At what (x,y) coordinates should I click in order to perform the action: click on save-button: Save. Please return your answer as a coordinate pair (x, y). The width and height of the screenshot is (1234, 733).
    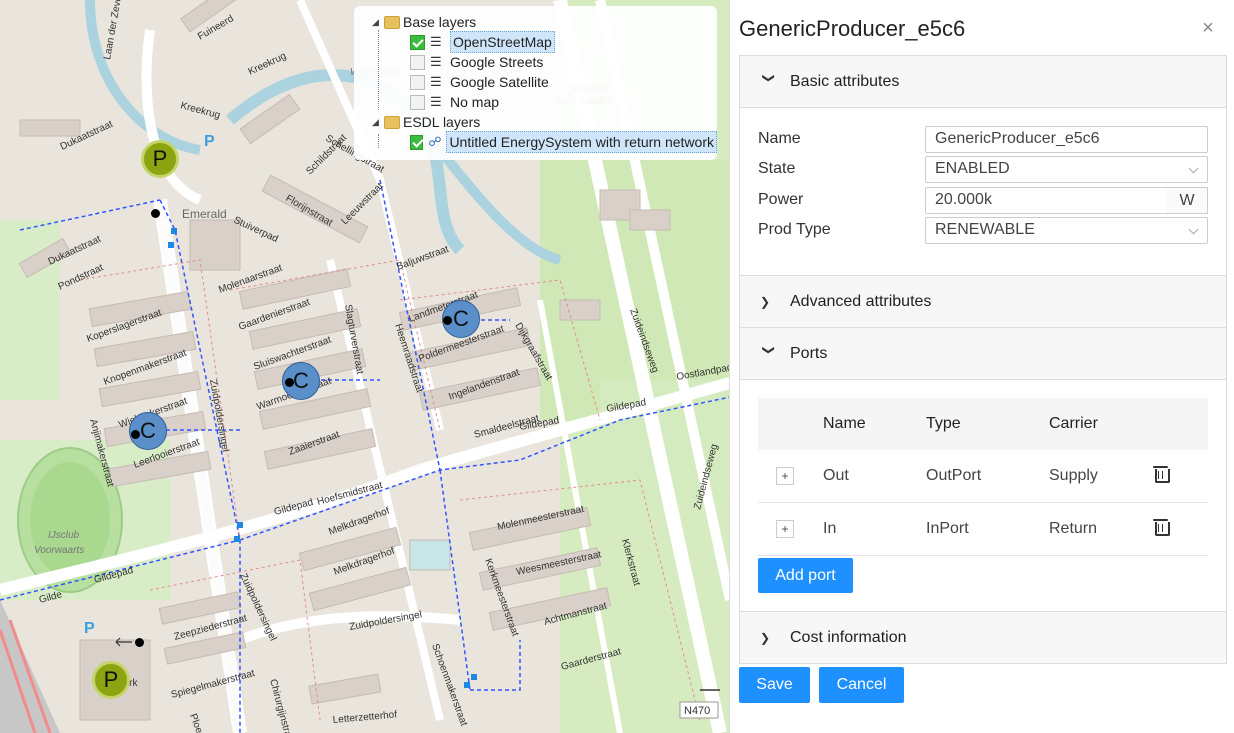
    Looking at the image, I should click on (774, 685).